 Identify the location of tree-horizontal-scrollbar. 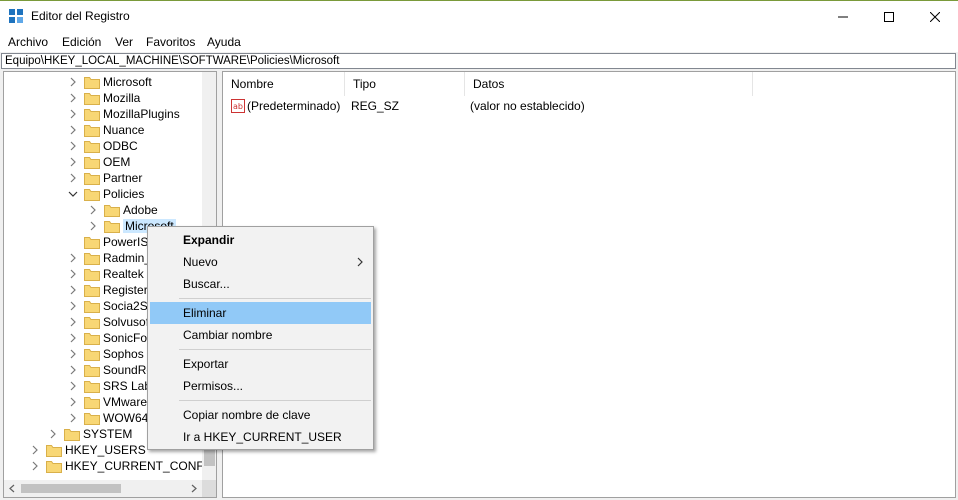
(110, 488).